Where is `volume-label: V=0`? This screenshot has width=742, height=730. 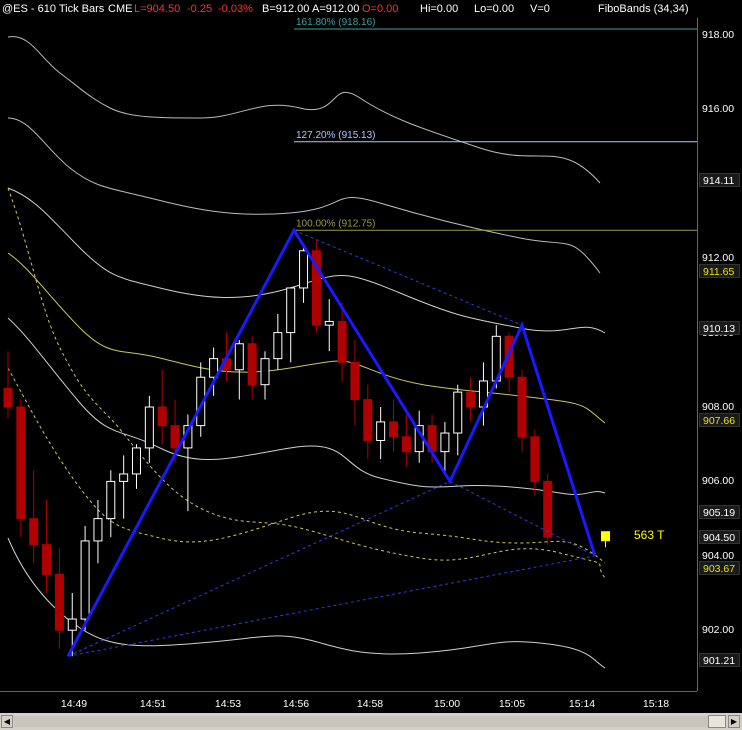
volume-label: V=0 is located at coordinates (540, 9).